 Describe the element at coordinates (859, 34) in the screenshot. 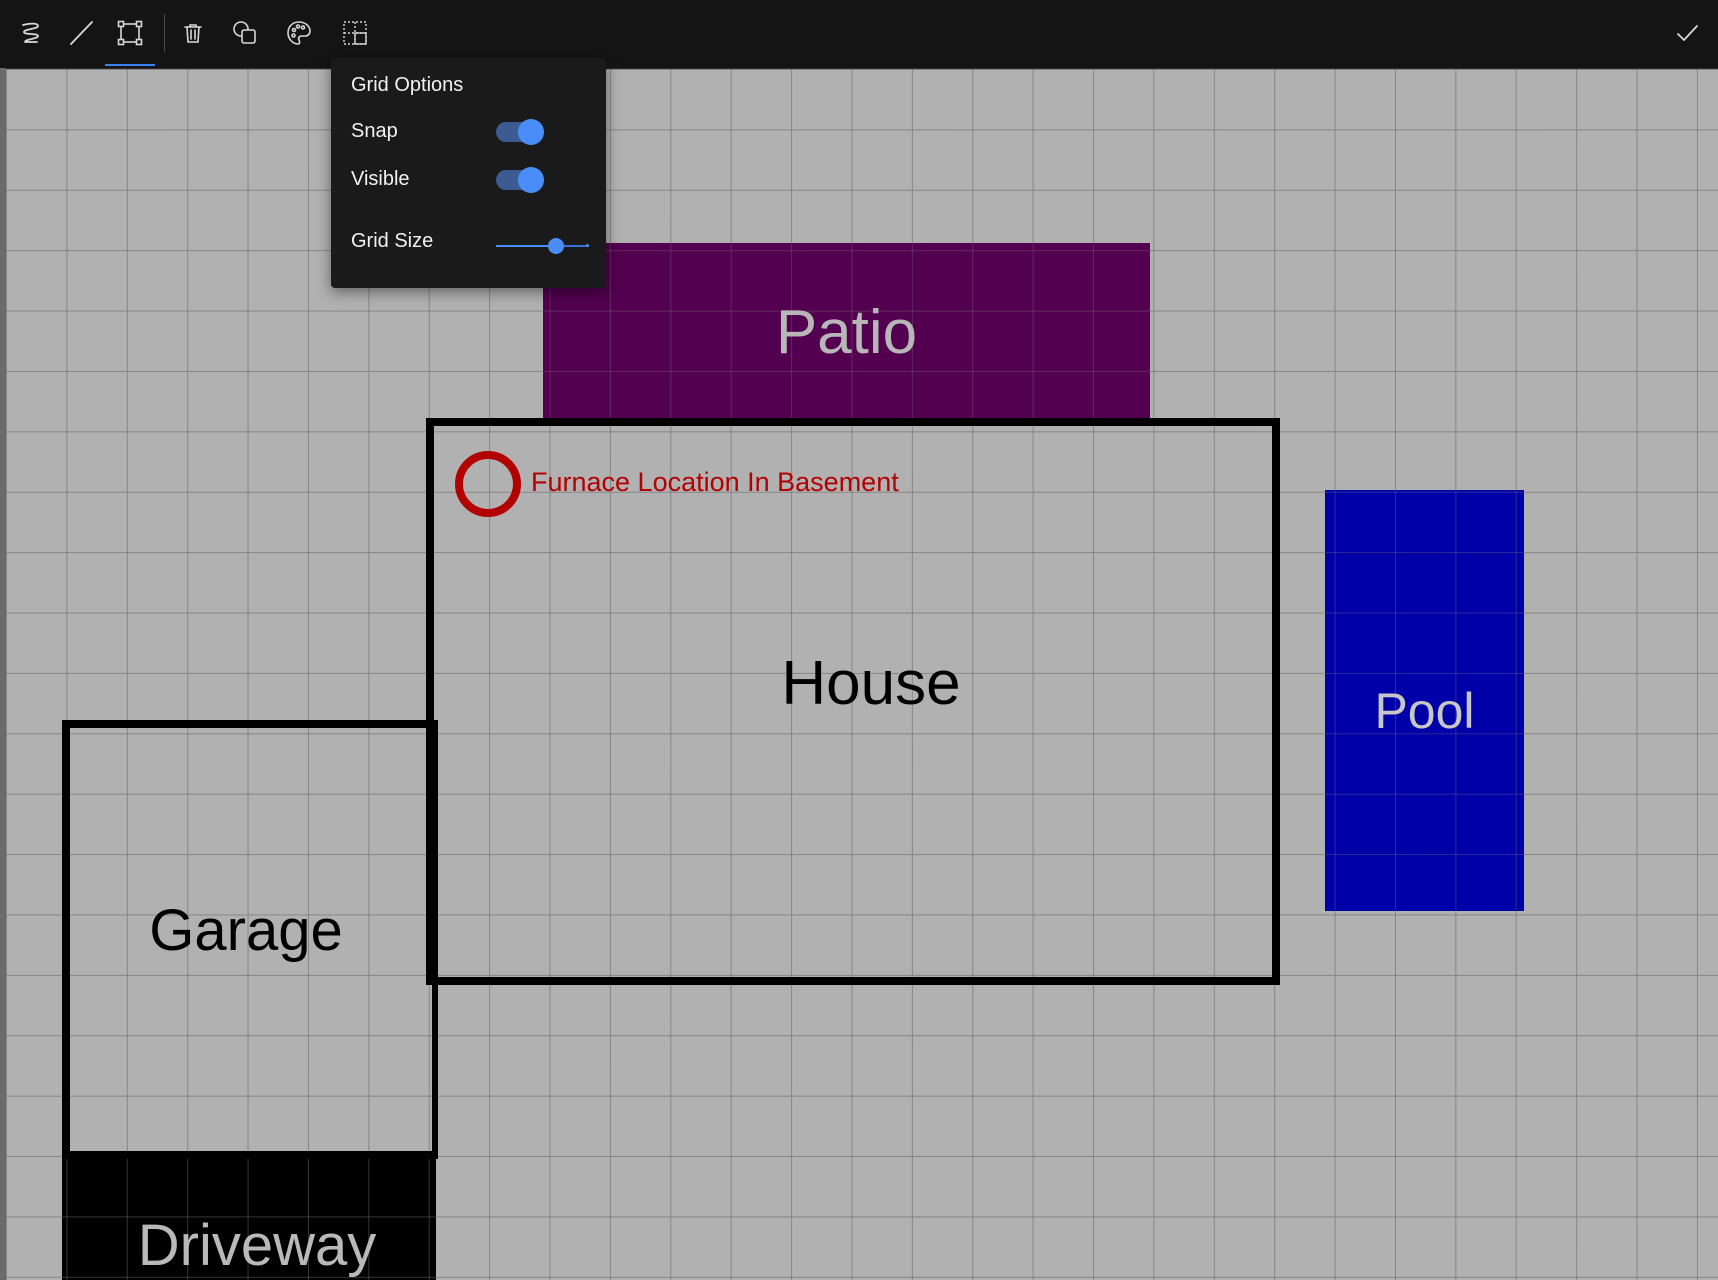

I see `toolbar` at that location.